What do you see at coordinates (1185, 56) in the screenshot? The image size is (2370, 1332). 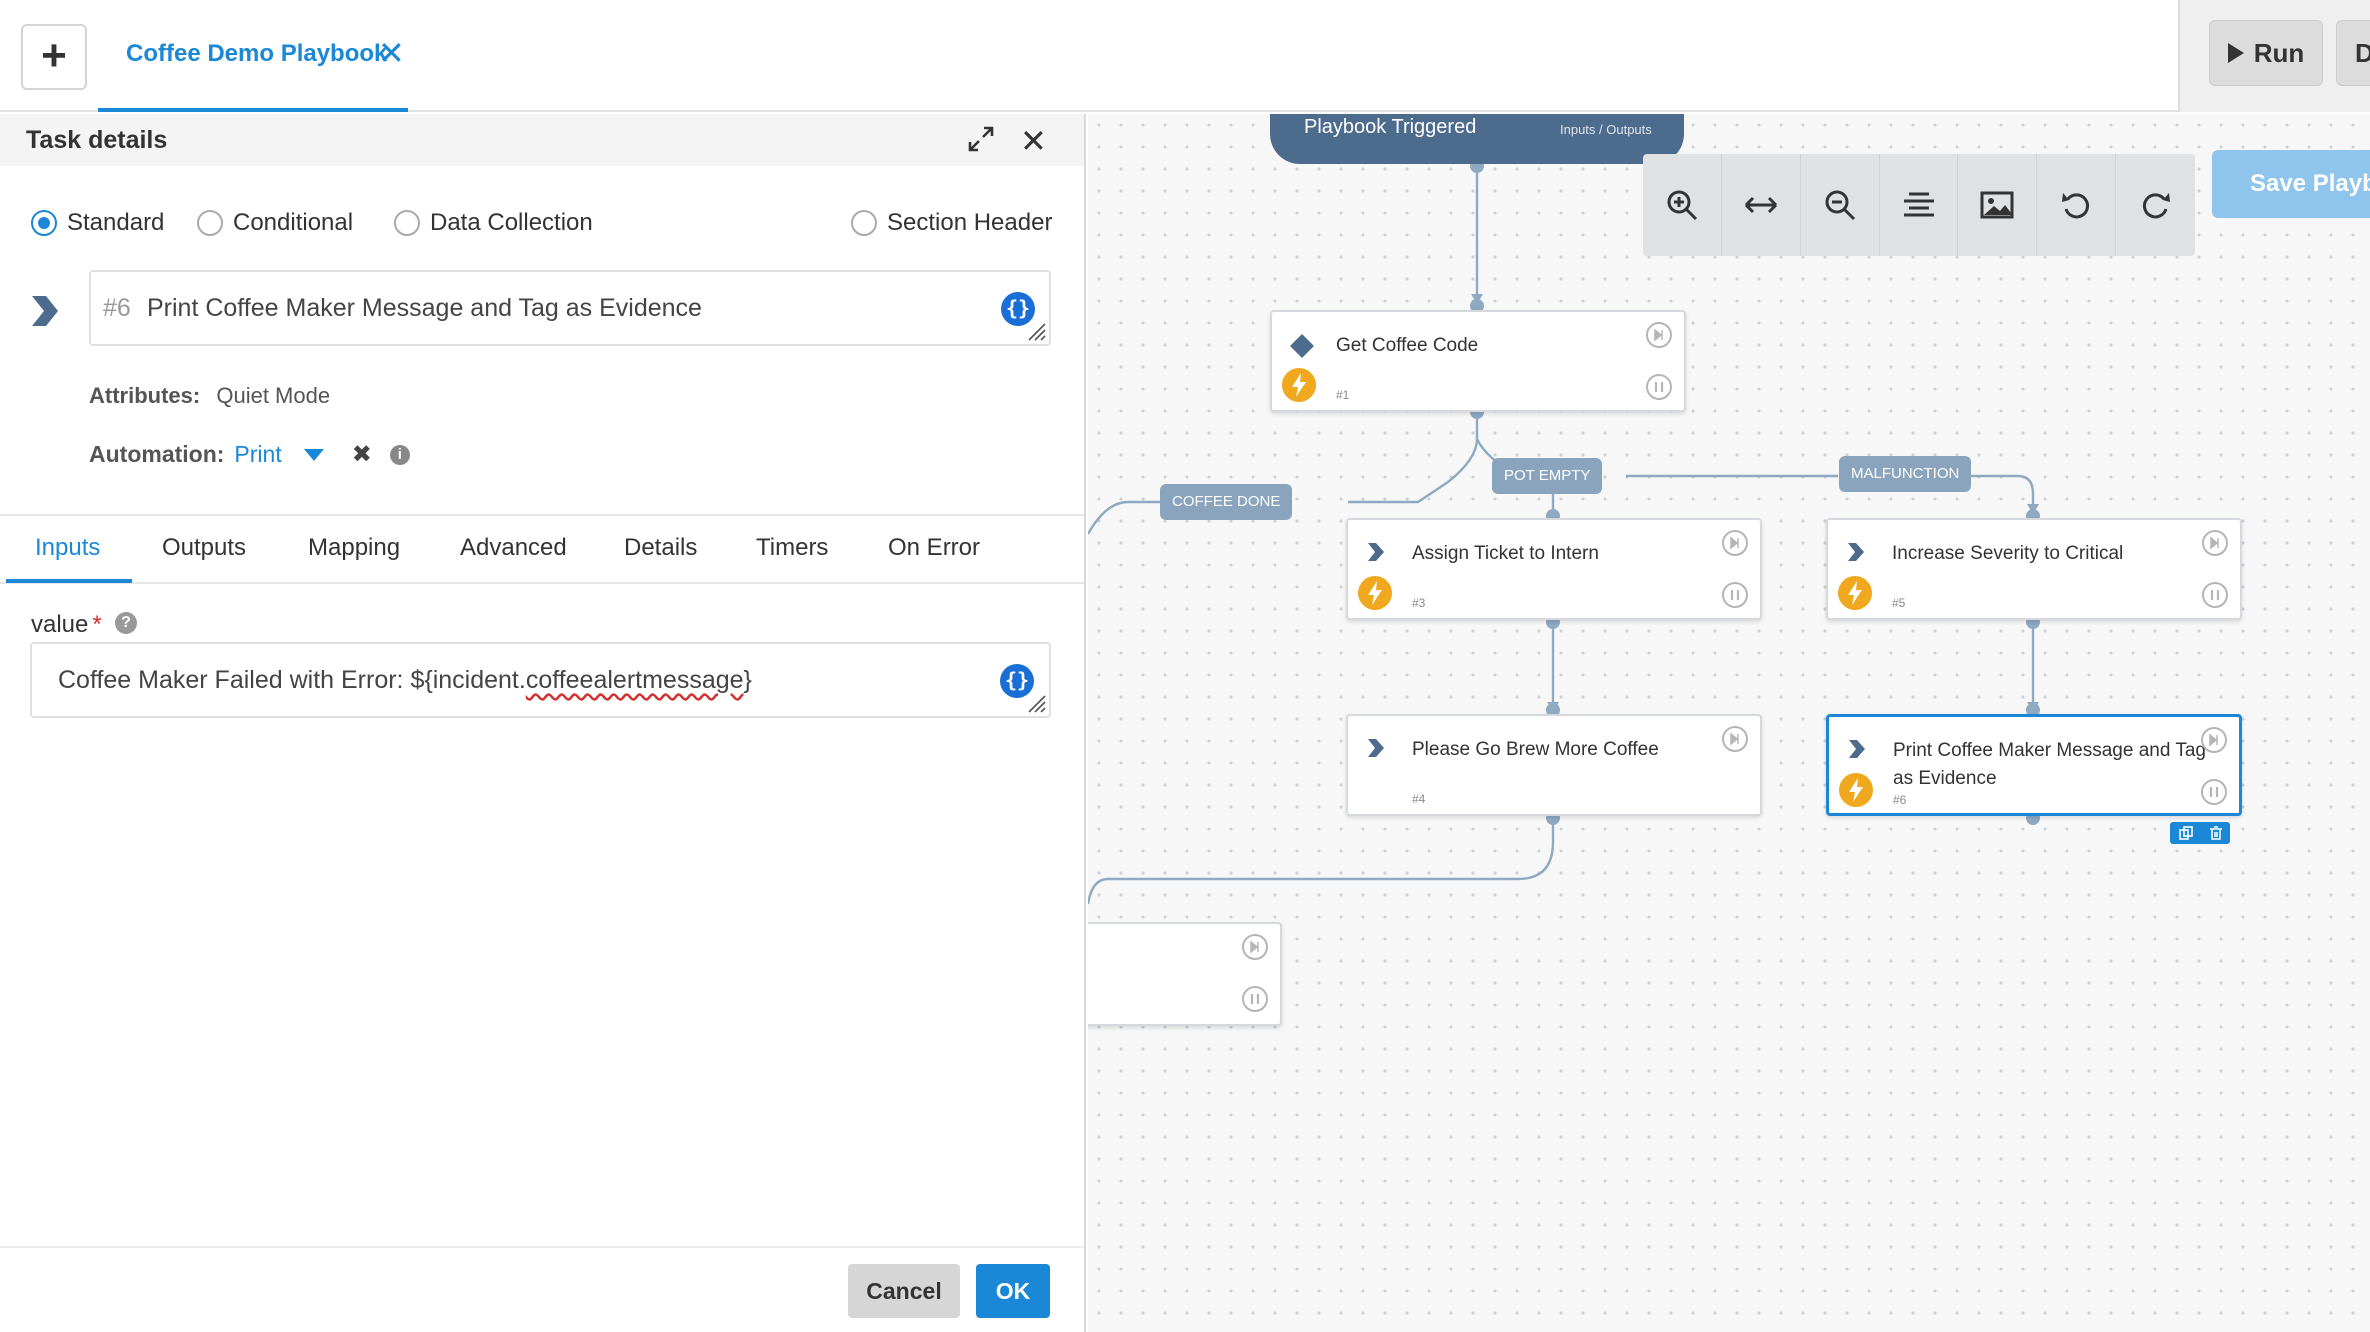 I see `top-bar: + Coffee Demo Playbook ✕ Run D` at bounding box center [1185, 56].